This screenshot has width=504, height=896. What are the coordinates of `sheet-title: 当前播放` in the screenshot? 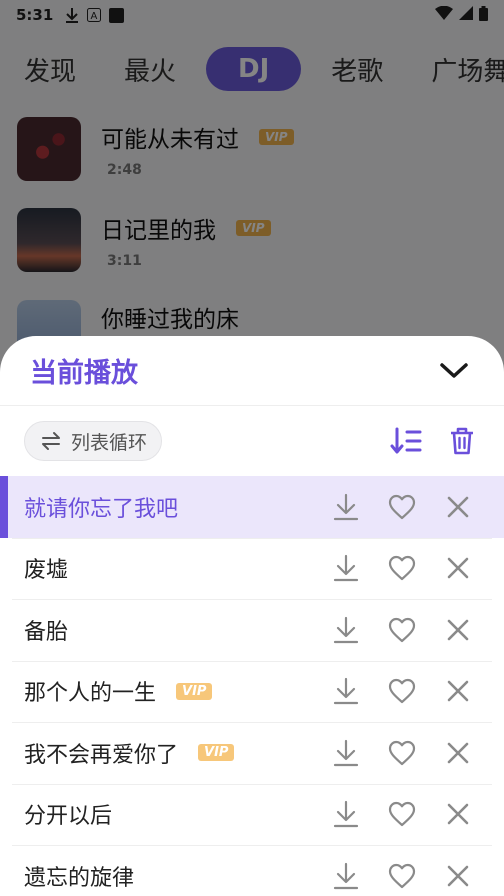 It's located at (84, 373).